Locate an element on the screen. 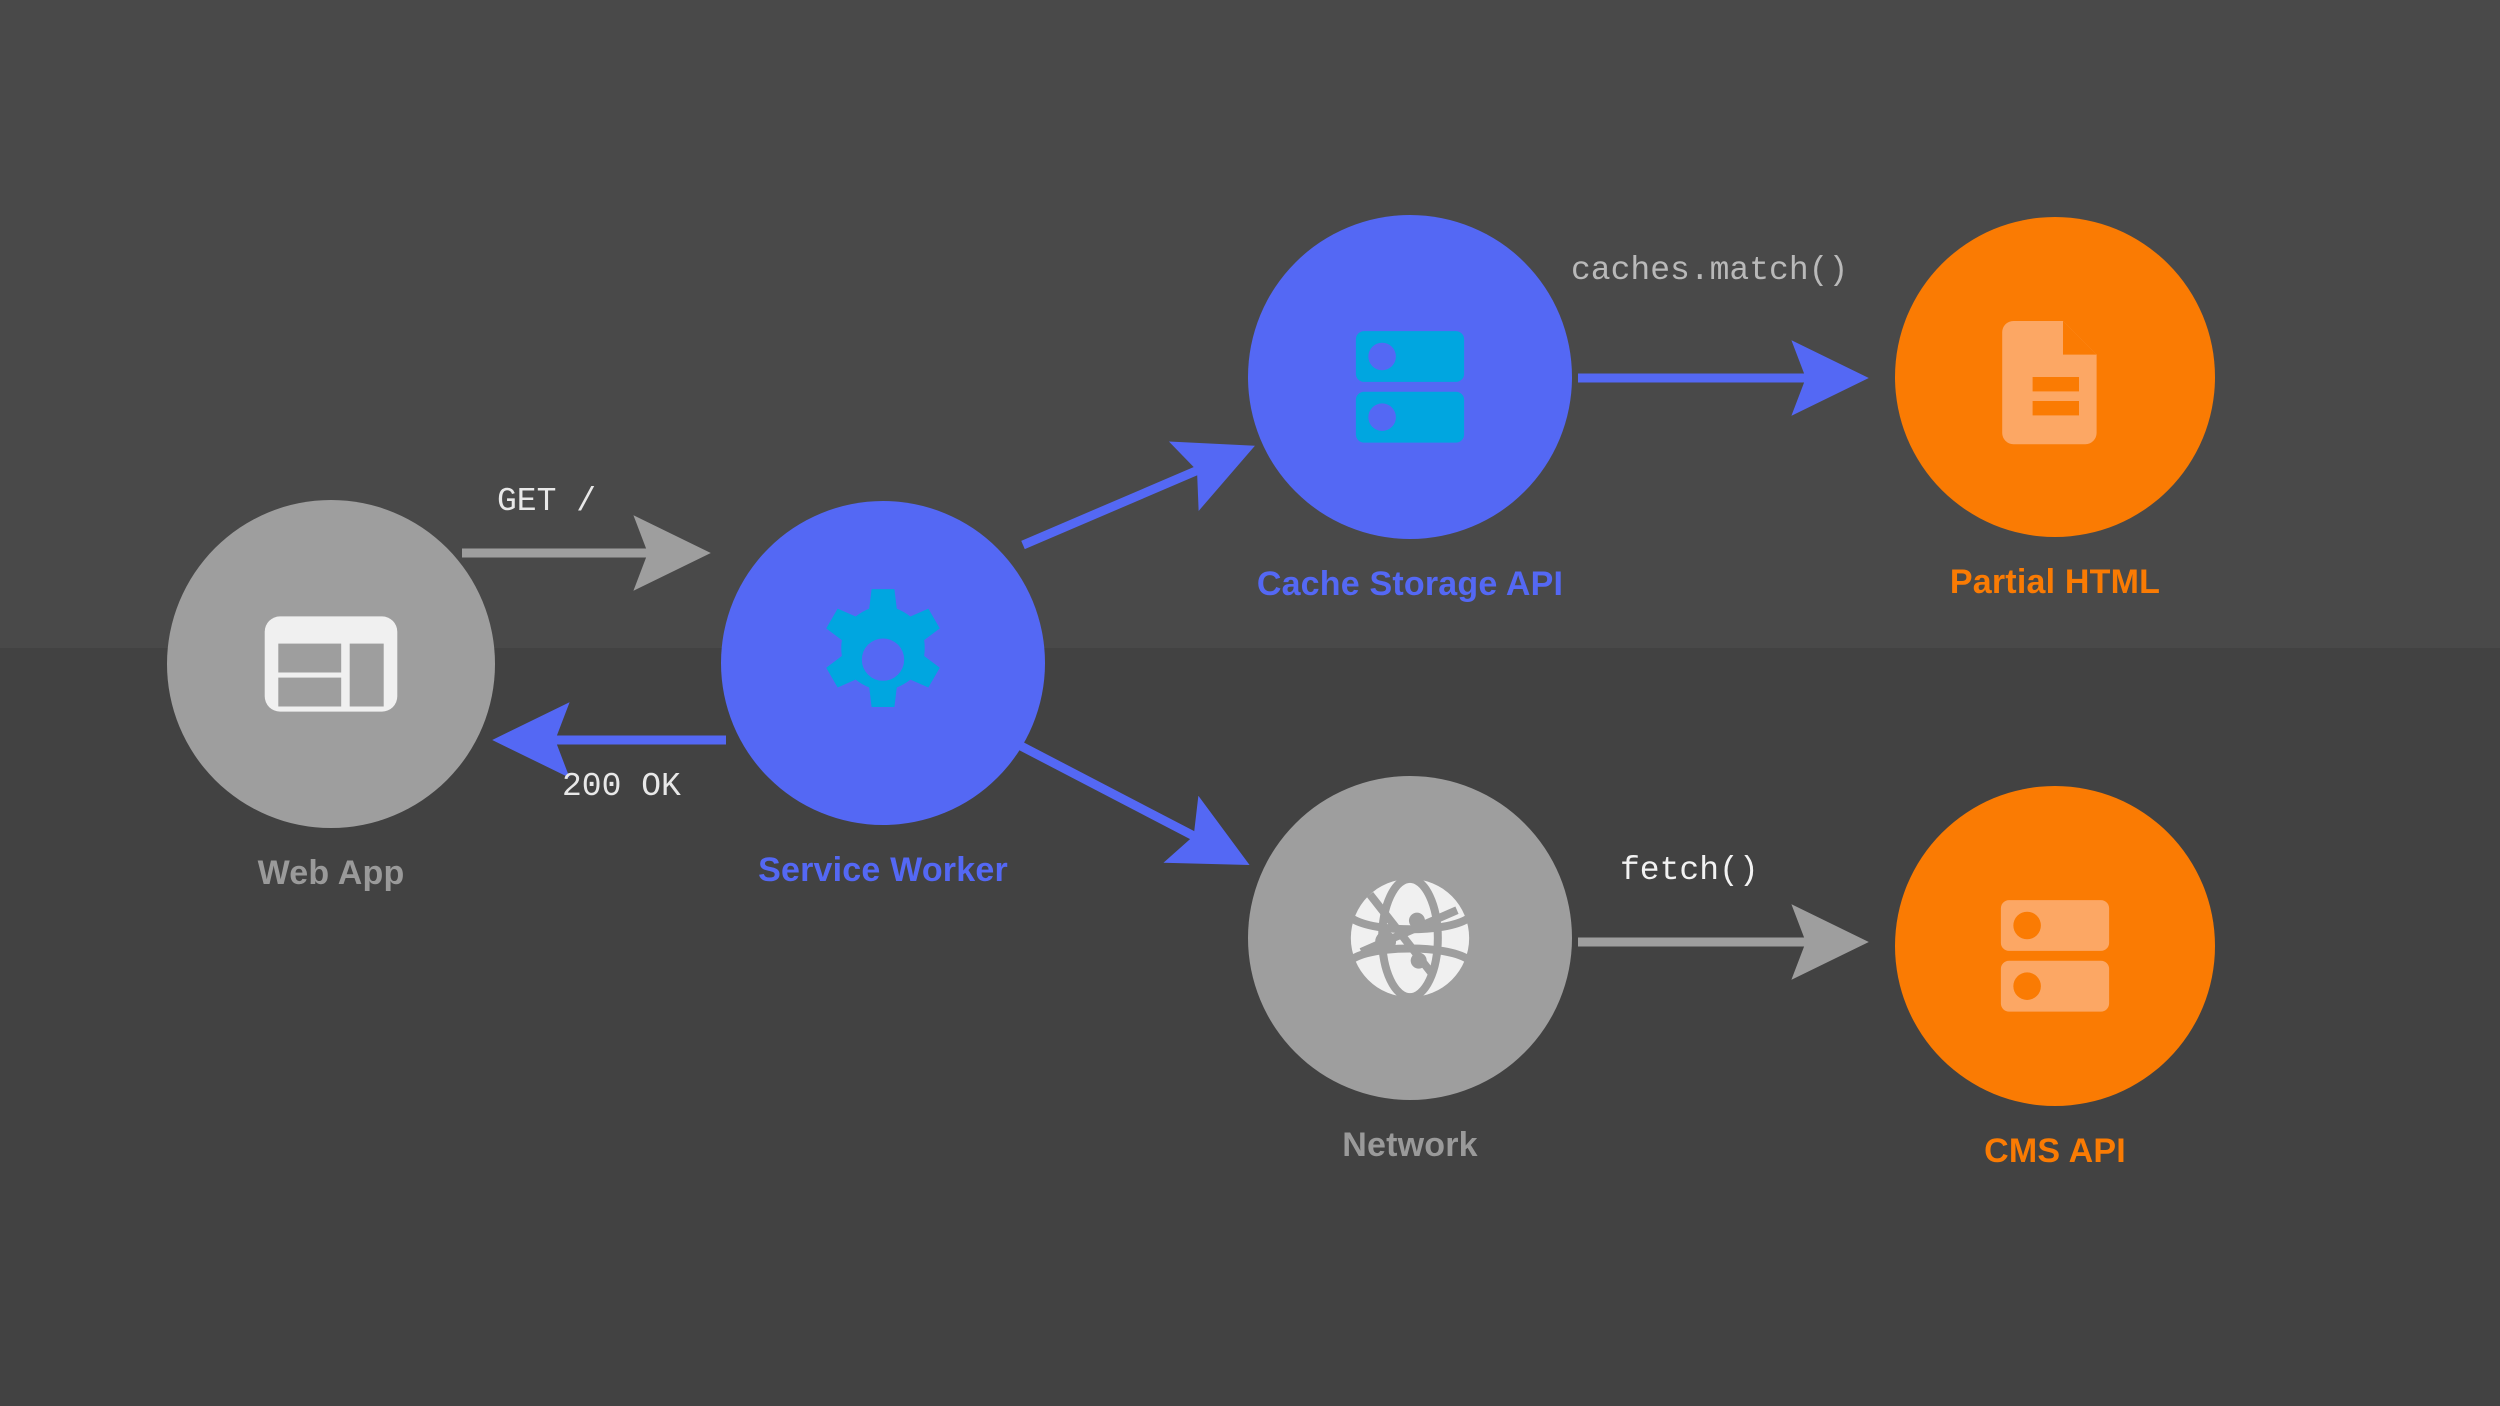  edge-label-get-root: GET / is located at coordinates (547, 501).